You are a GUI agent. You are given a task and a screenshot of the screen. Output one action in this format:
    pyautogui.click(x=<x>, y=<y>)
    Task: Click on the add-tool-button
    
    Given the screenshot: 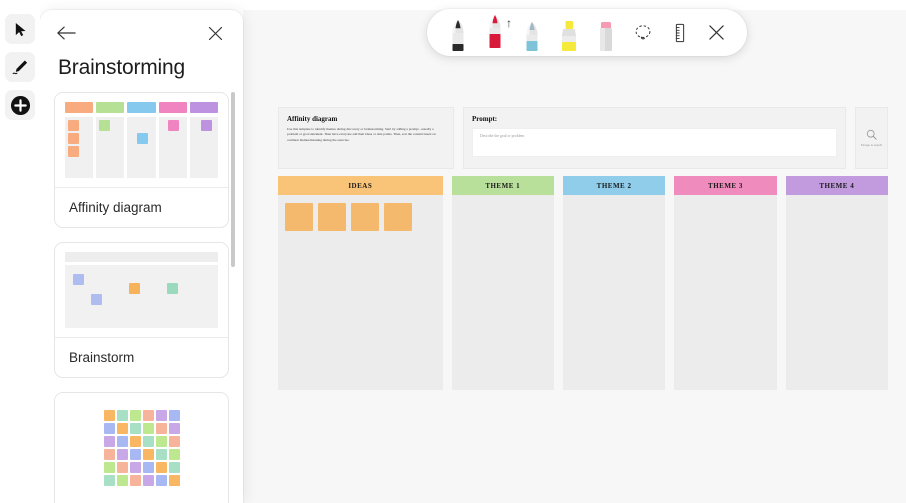 What is the action you would take?
    pyautogui.click(x=20, y=105)
    